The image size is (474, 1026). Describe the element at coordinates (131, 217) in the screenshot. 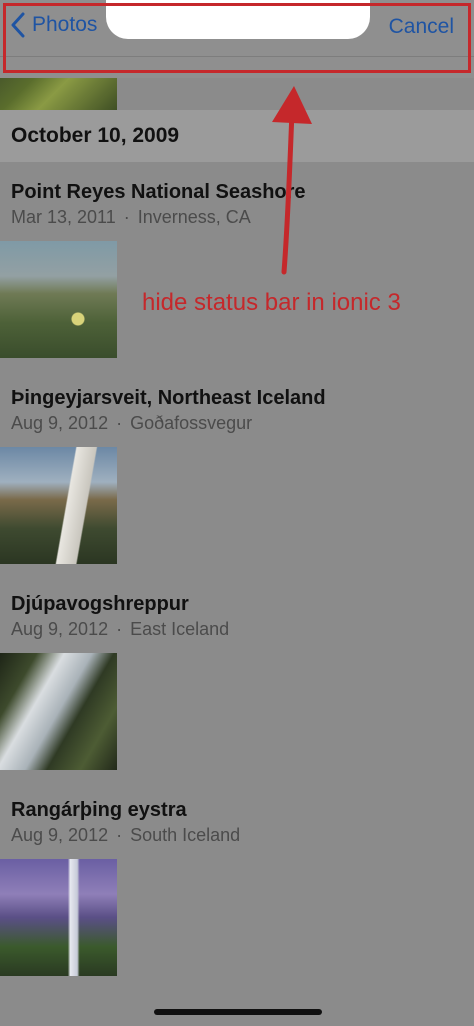

I see `entry-meta: Mar 13, 2011 · Inverness, CA` at that location.